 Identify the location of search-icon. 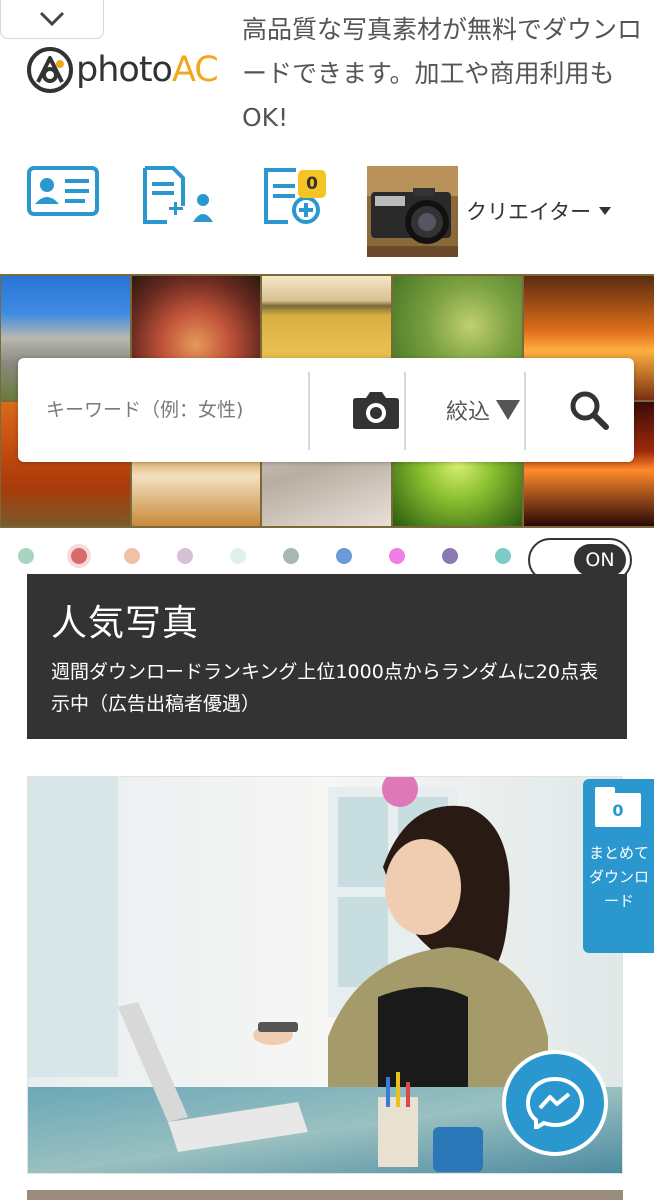
(589, 410).